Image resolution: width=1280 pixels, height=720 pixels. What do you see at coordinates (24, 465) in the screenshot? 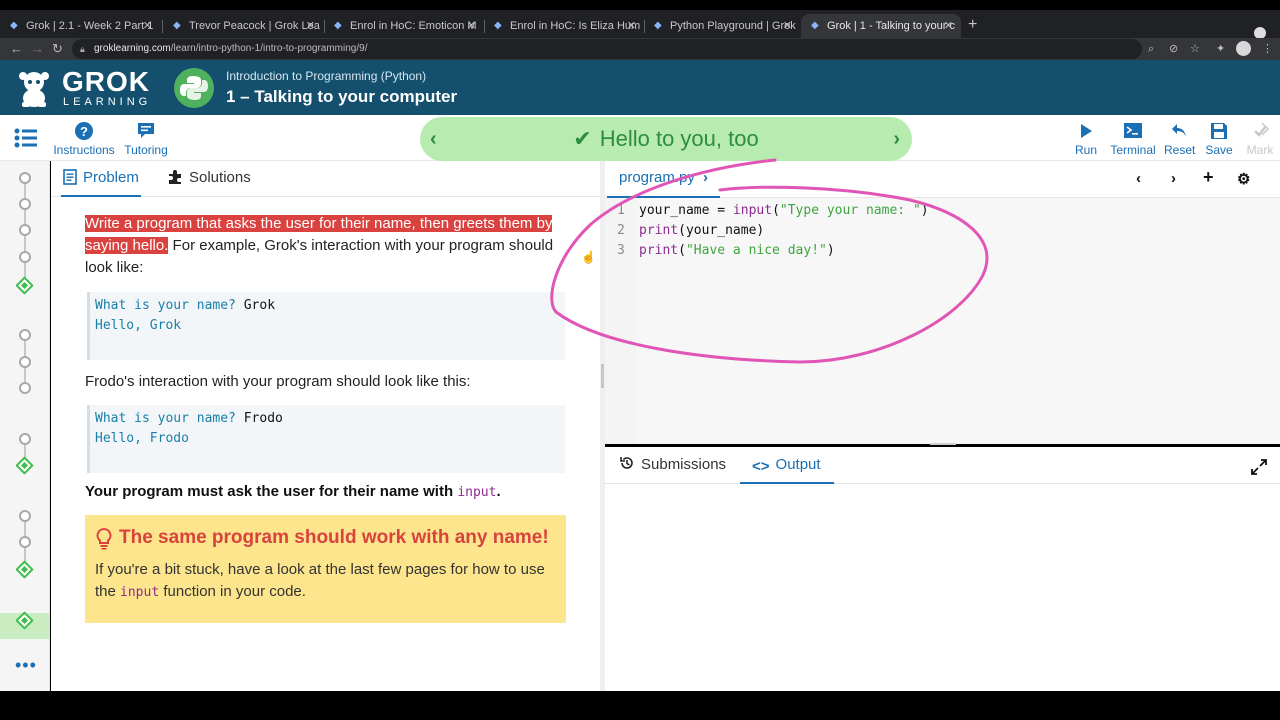
I see `step-completed-current` at bounding box center [24, 465].